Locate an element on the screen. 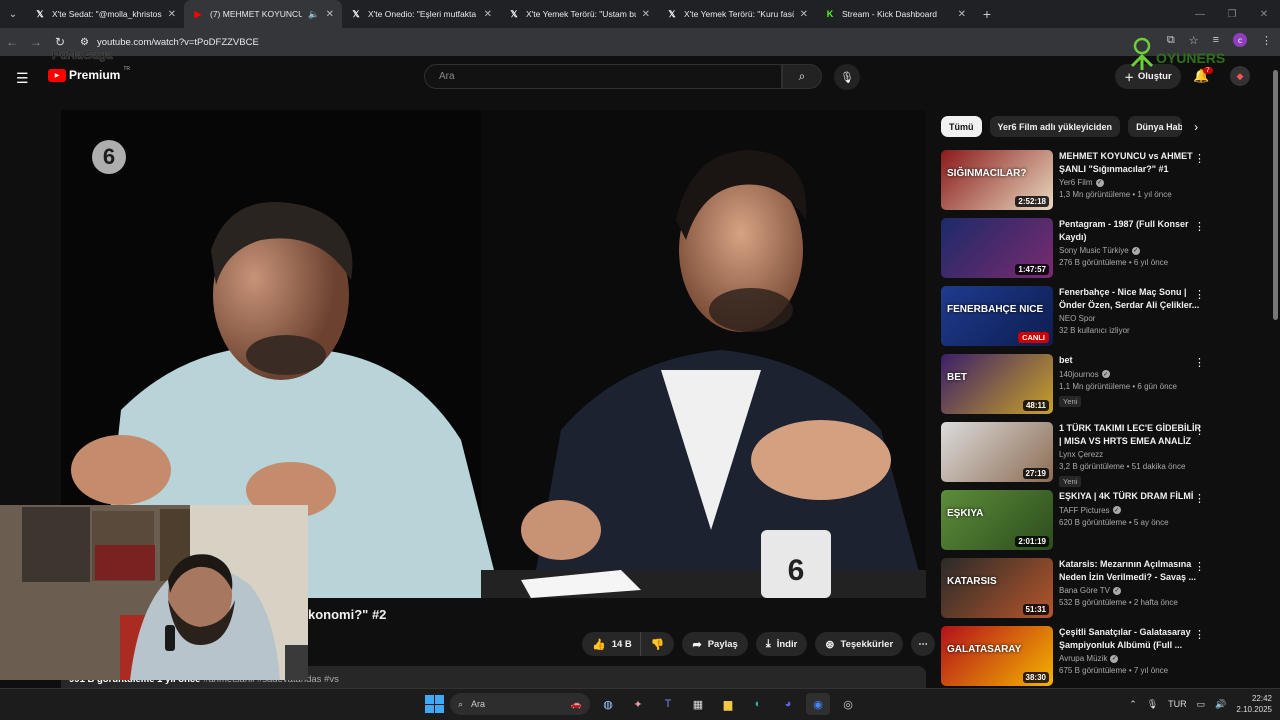 The width and height of the screenshot is (1280, 720). video-thumbnail: KATARSIS 51:31 is located at coordinates (997, 588).